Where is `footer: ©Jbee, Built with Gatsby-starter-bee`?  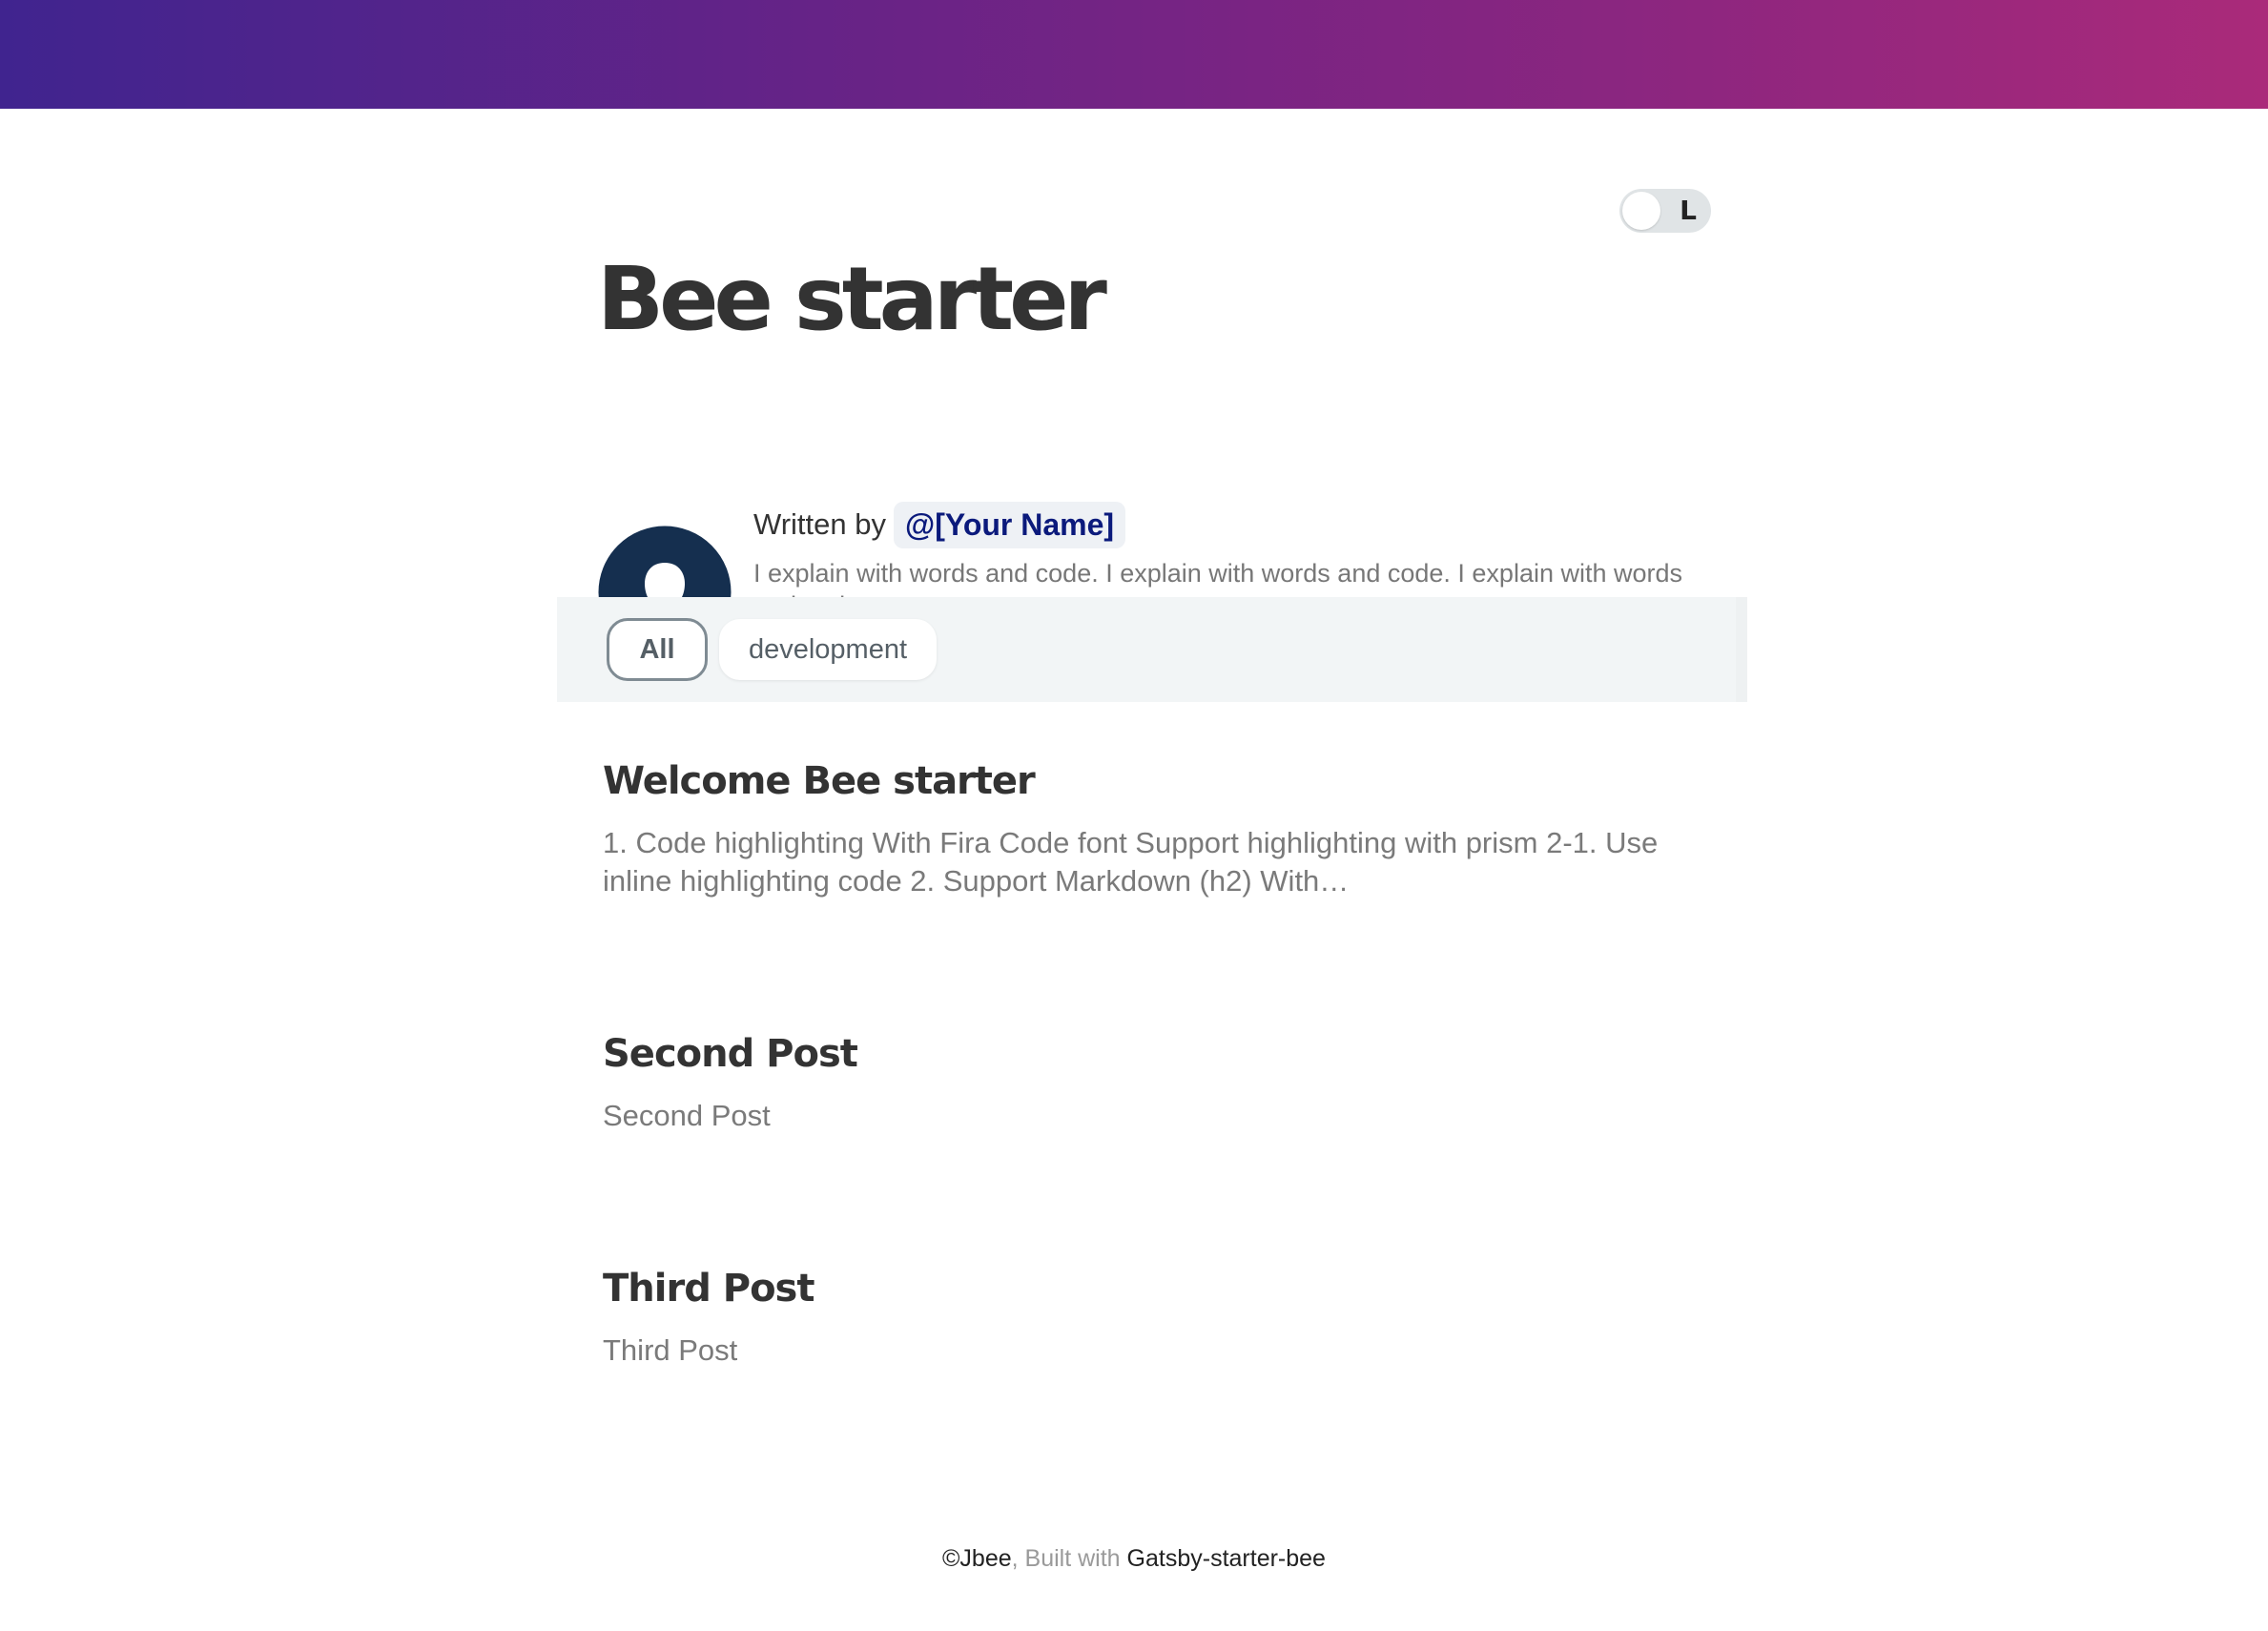
footer: ©Jbee, Built with Gatsby-starter-bee is located at coordinates (1134, 1559).